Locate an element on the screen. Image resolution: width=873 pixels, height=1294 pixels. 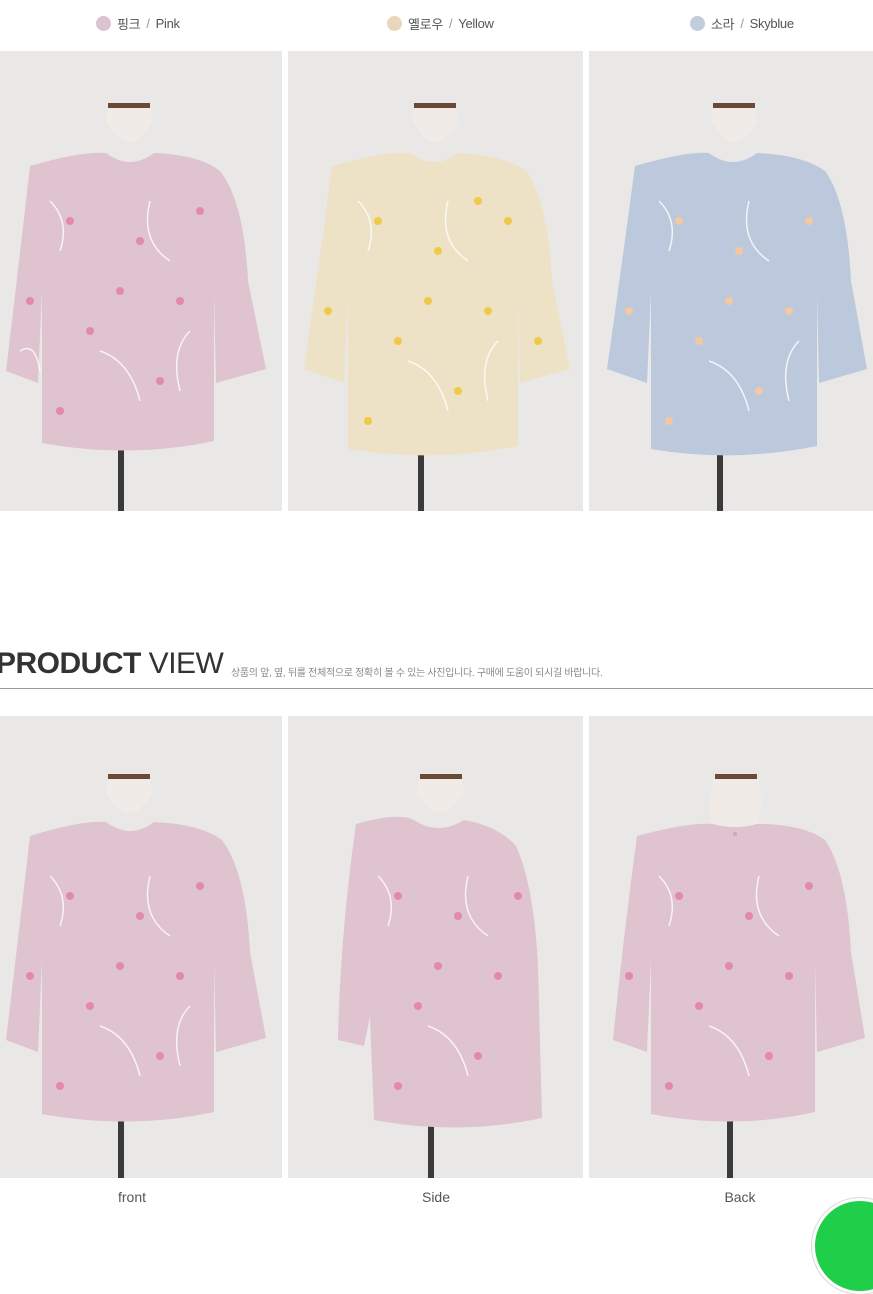
color-option-skyblue: 소라 / Skyblue is located at coordinates (742, 23).